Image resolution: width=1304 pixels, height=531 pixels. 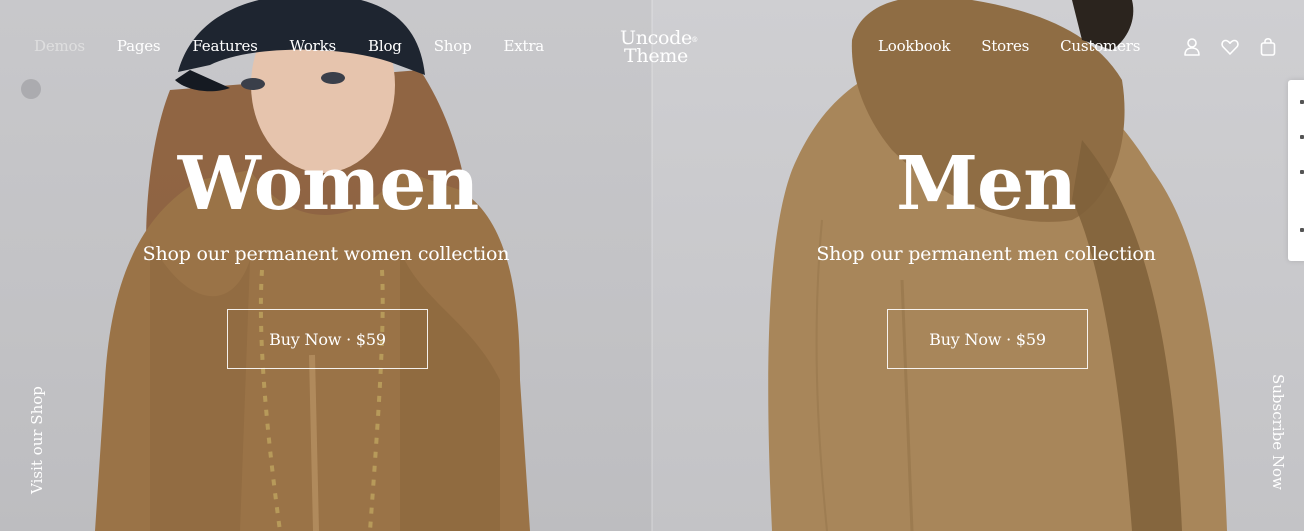 What do you see at coordinates (1278, 432) in the screenshot?
I see `subscribe-now-link: Subscribe Now` at bounding box center [1278, 432].